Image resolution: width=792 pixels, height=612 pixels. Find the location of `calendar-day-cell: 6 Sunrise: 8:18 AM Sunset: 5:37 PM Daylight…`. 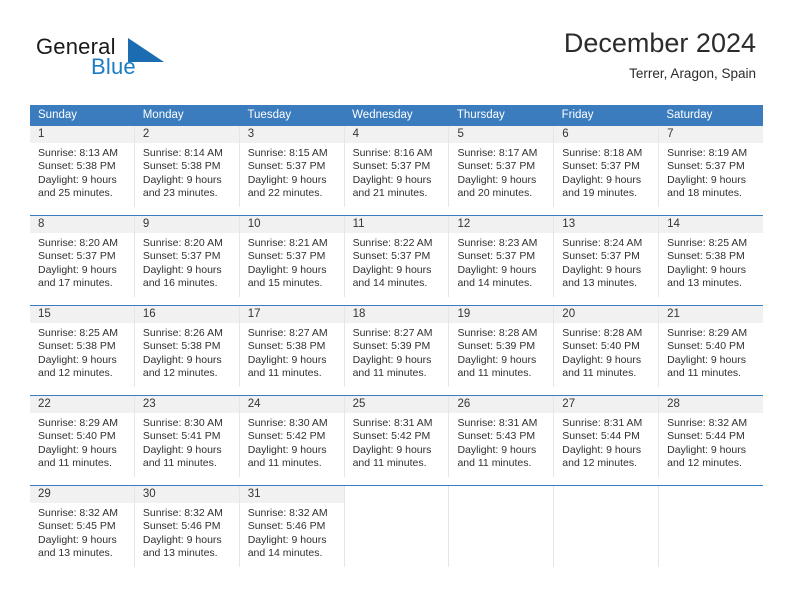

calendar-day-cell: 6 Sunrise: 8:18 AM Sunset: 5:37 PM Daylight… is located at coordinates (607, 166).